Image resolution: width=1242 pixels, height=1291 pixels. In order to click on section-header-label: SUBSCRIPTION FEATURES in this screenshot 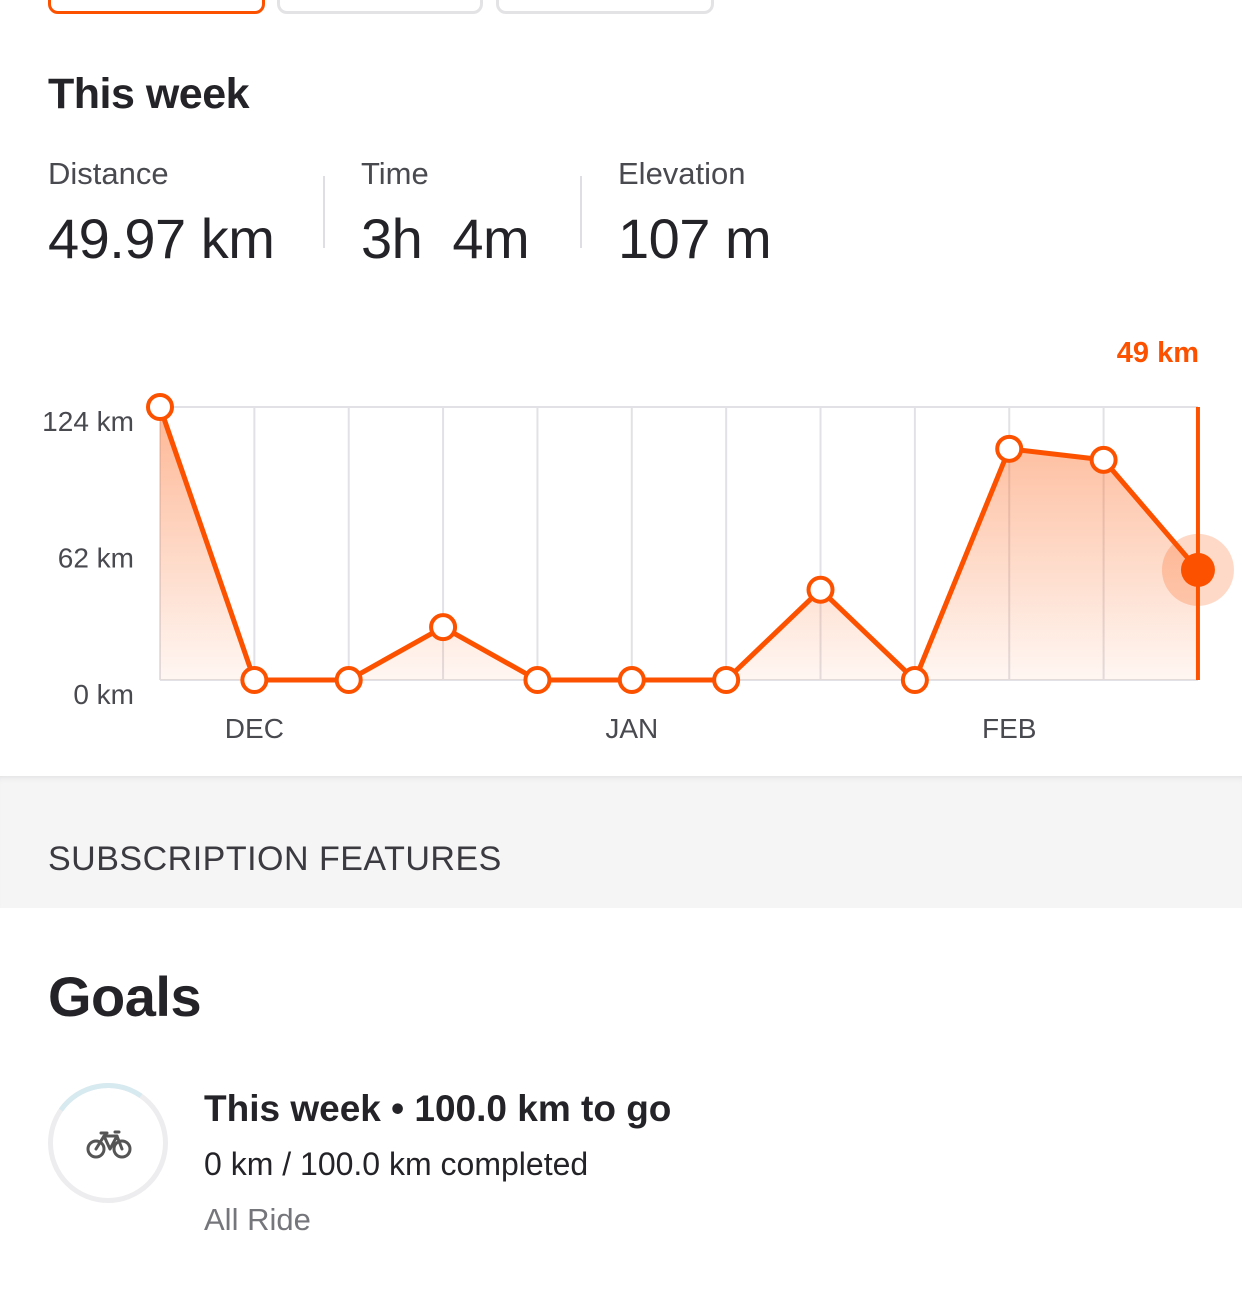, I will do `click(275, 859)`.